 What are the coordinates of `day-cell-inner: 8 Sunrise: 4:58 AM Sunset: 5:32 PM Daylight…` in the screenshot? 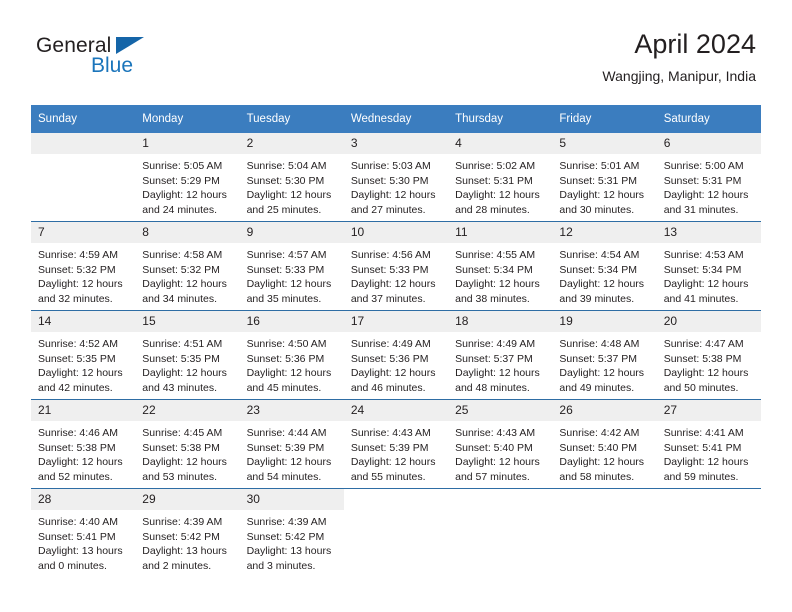 It's located at (187, 266).